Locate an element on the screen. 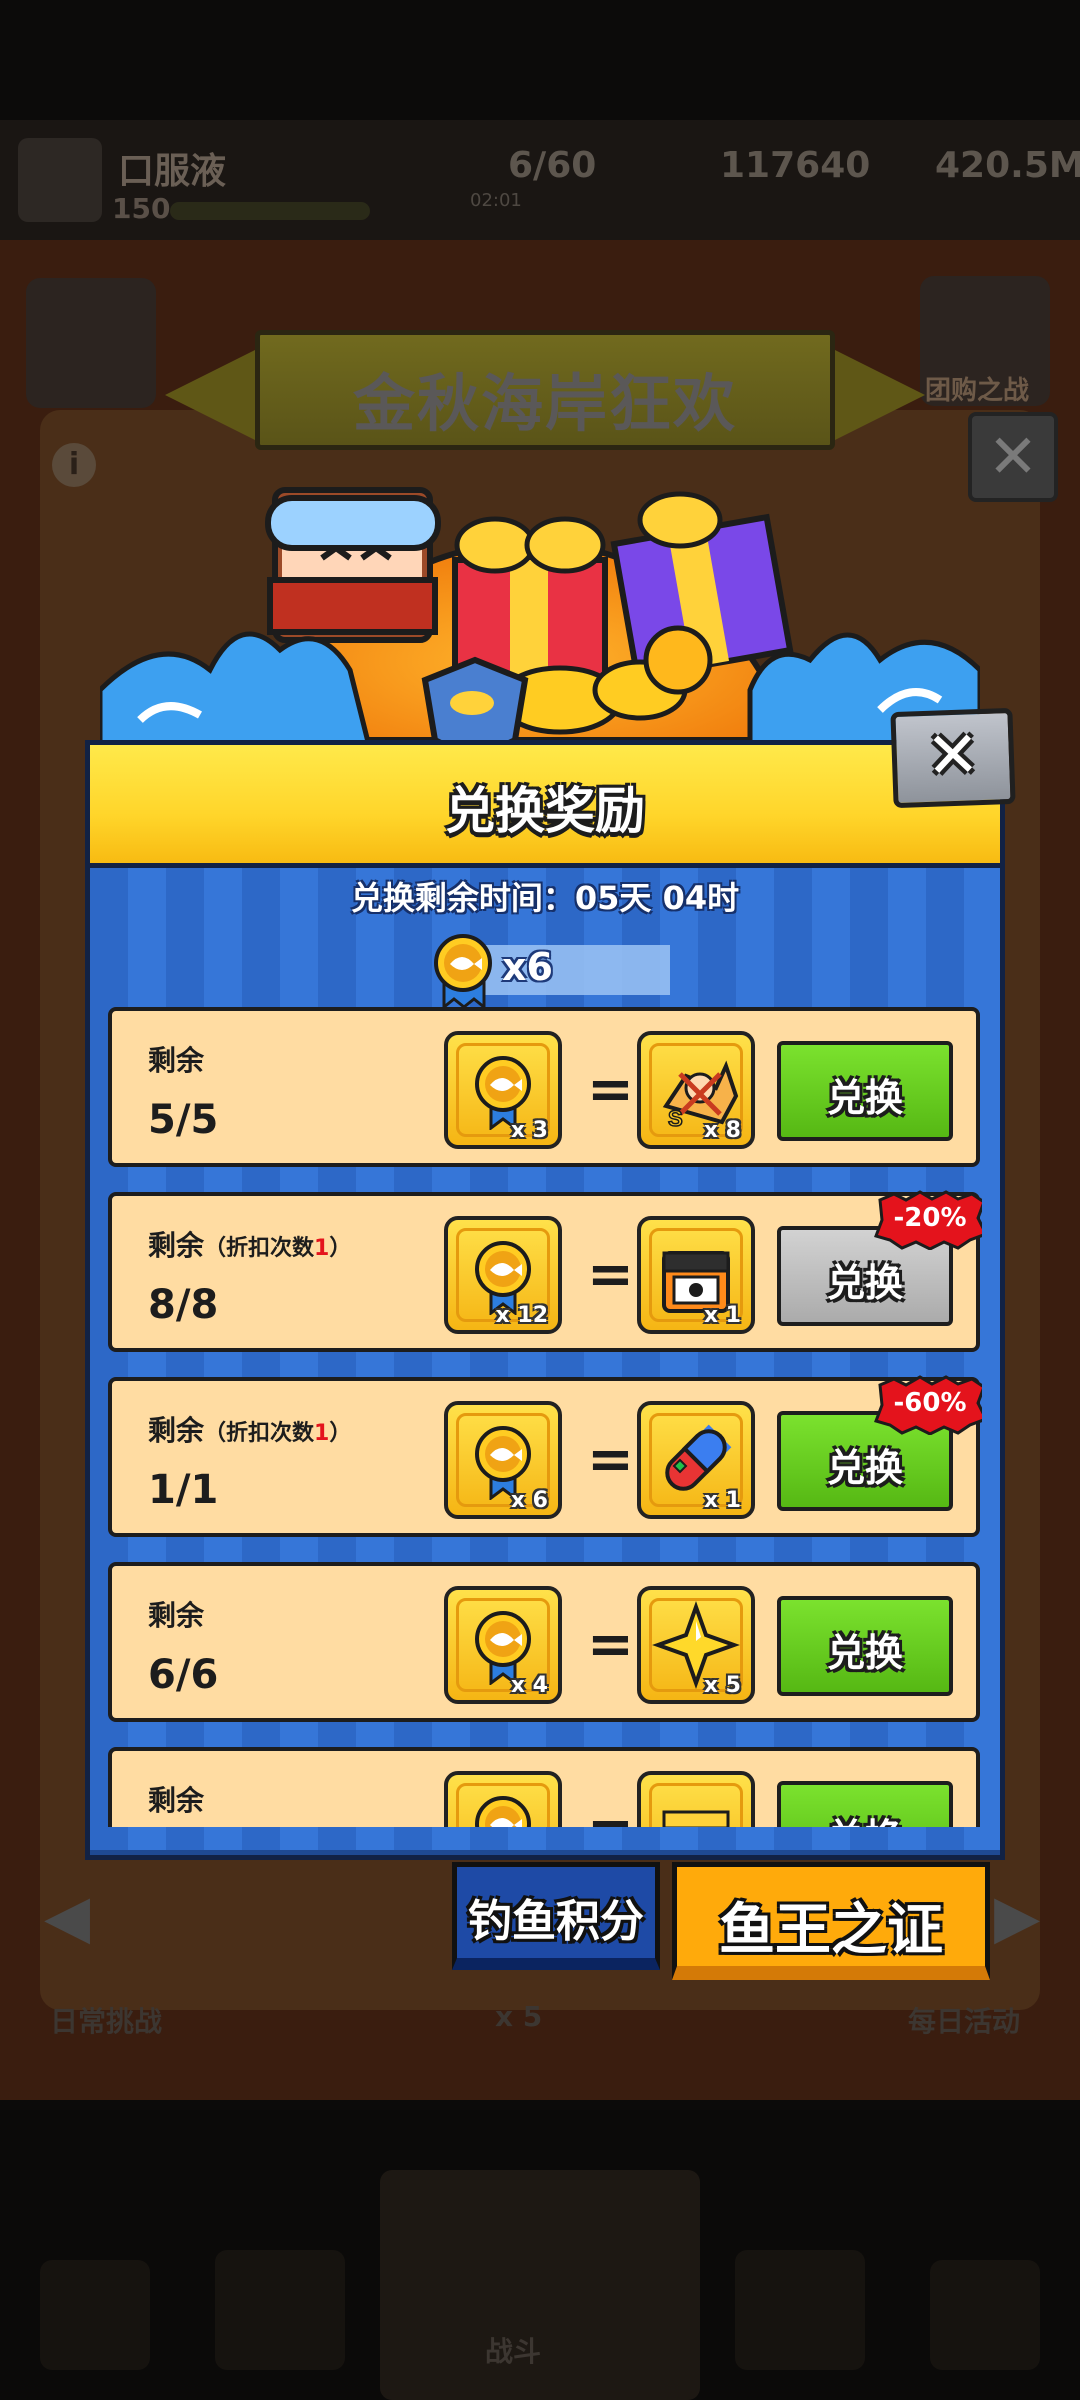  daily-challenge-label: 日常挑战 is located at coordinates (106, 2021).